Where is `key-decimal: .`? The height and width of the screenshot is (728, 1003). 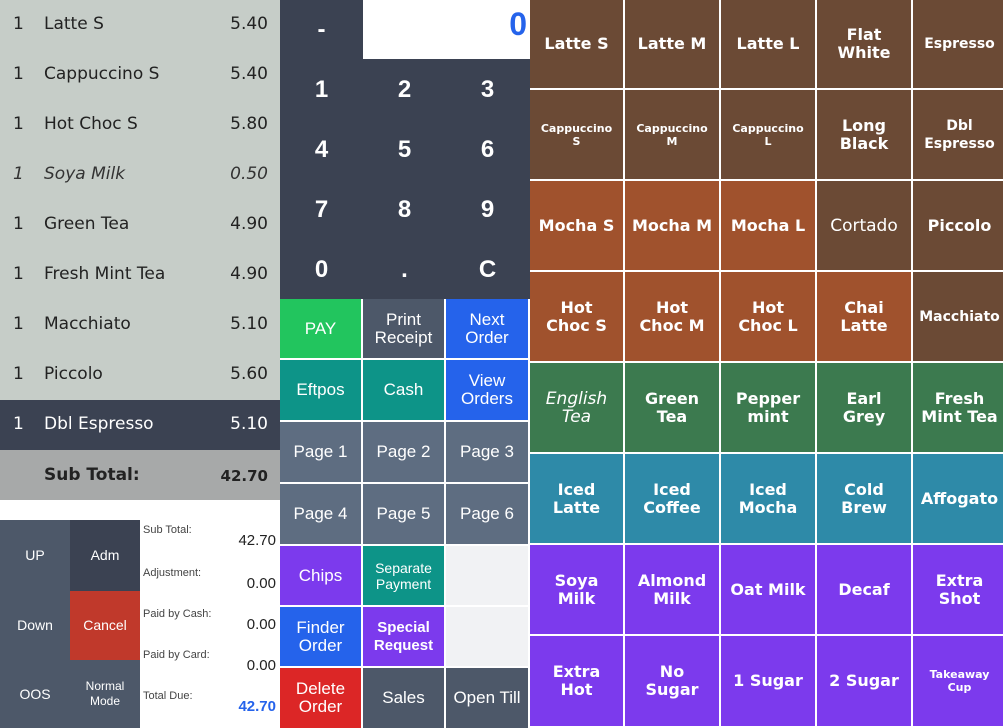
key-decimal: . is located at coordinates (404, 270).